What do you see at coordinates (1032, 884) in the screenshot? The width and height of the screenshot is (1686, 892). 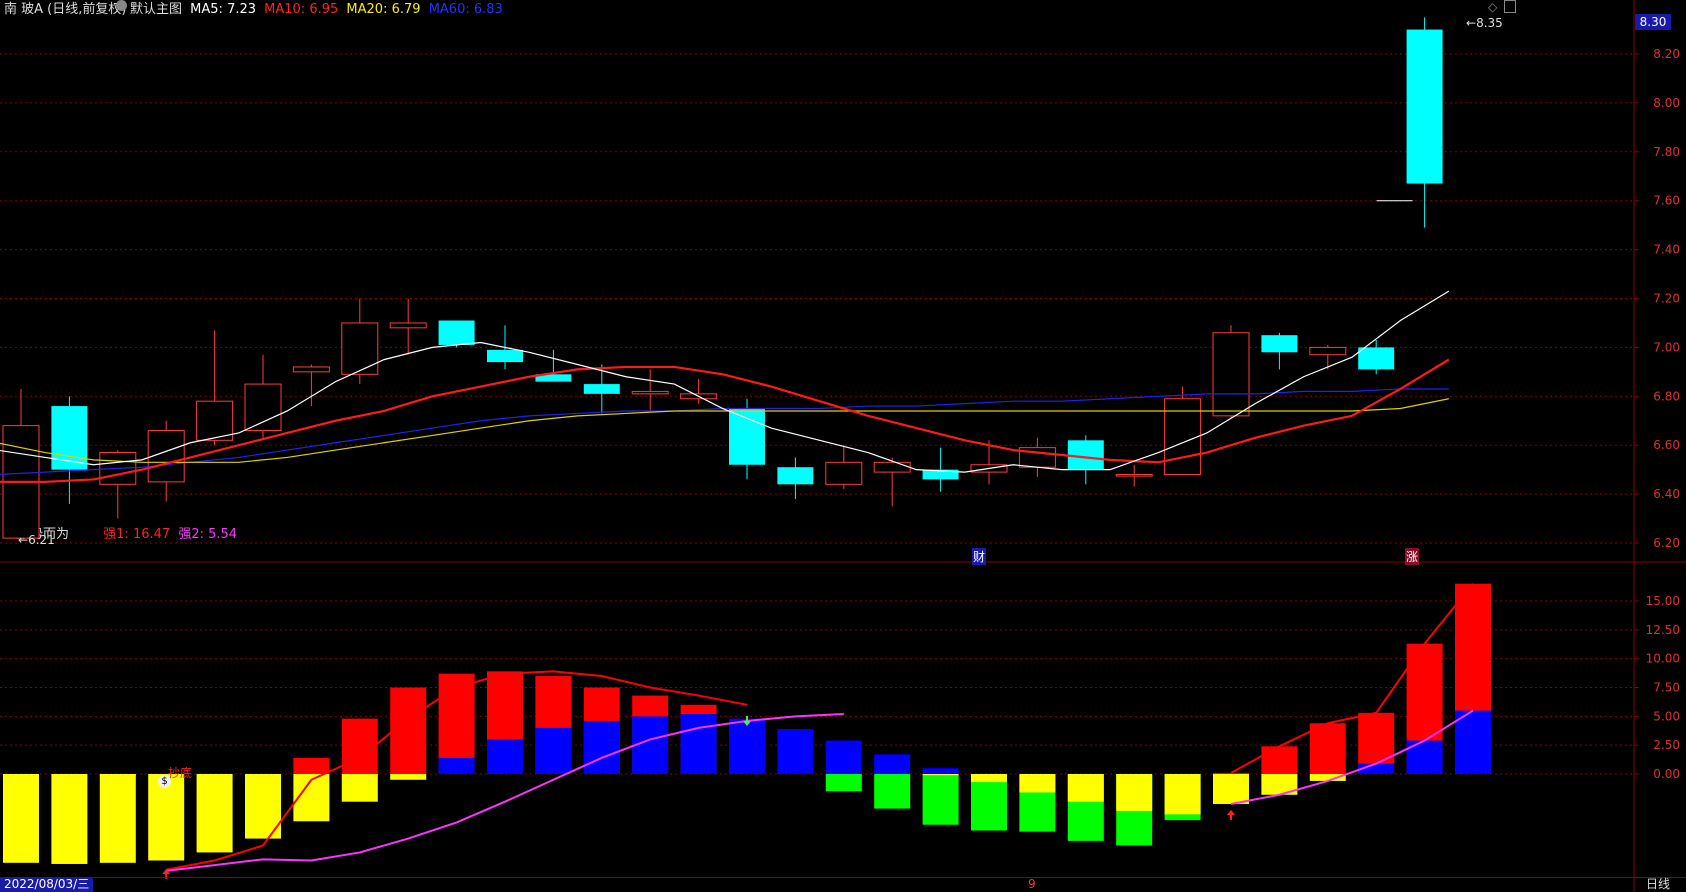 I see `mid-marker: 9` at bounding box center [1032, 884].